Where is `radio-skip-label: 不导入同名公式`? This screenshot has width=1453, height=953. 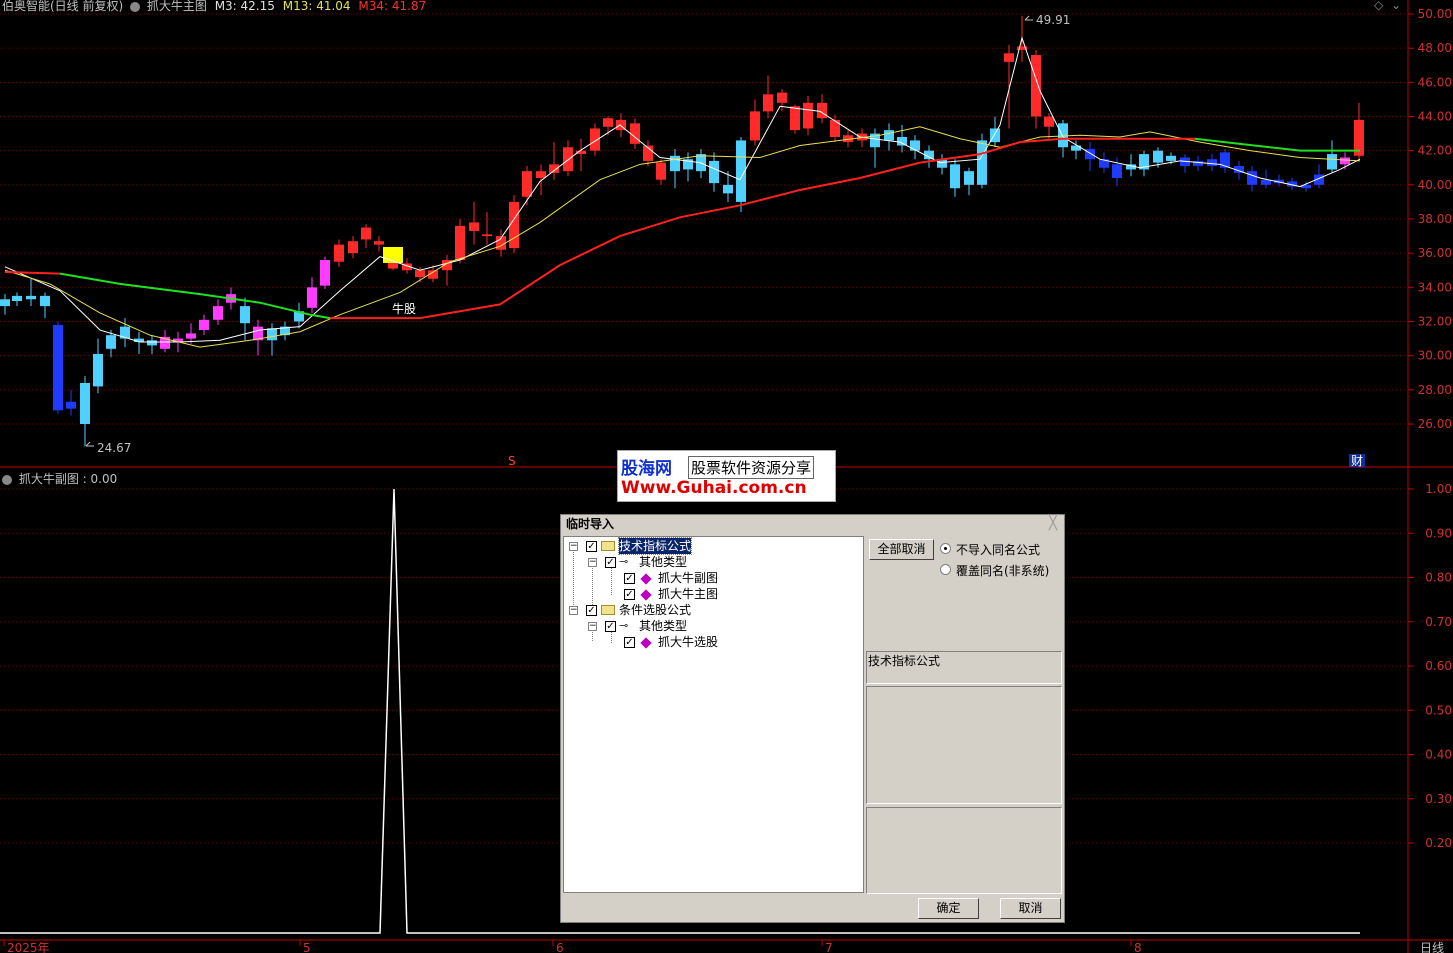
radio-skip-label: 不导入同名公式 is located at coordinates (998, 549).